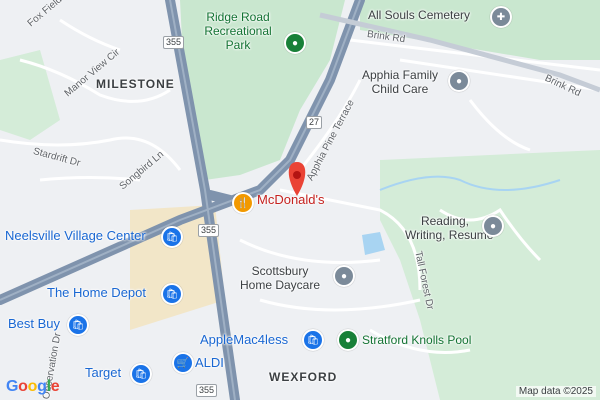  Describe the element at coordinates (238, 31) in the screenshot. I see `ridge-road-park-label: Ridge Road Recreational Park` at that location.